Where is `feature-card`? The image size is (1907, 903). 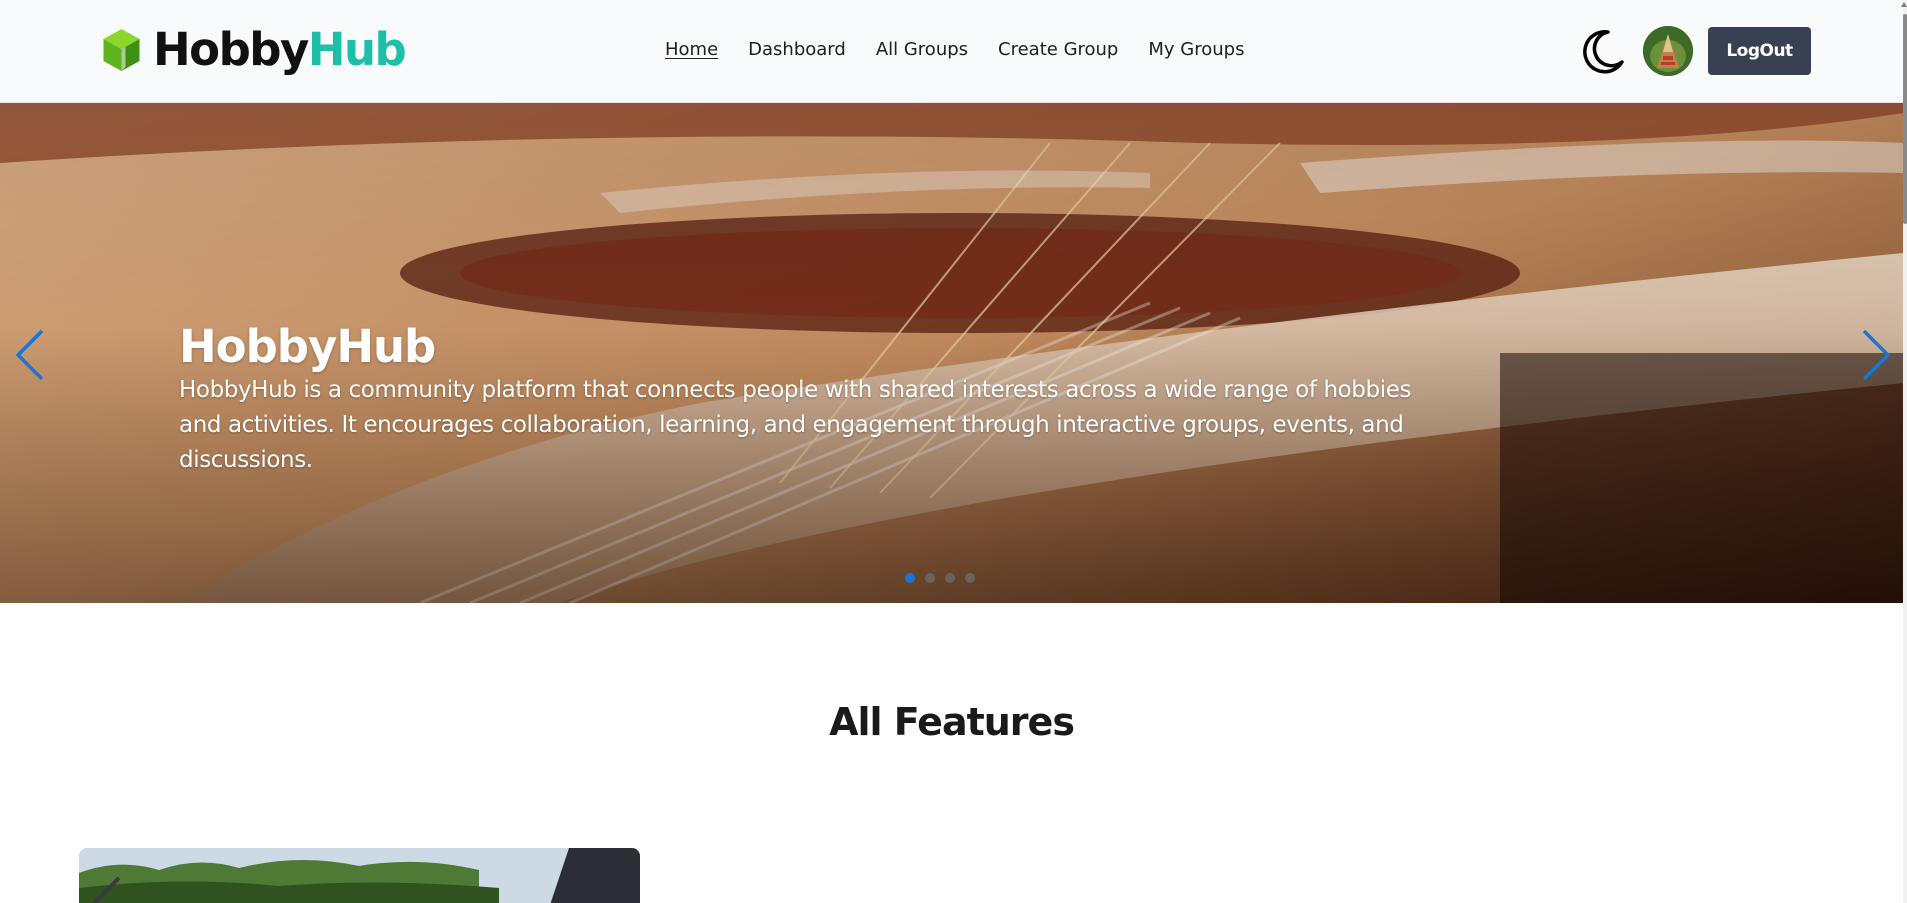
feature-card is located at coordinates (359, 875).